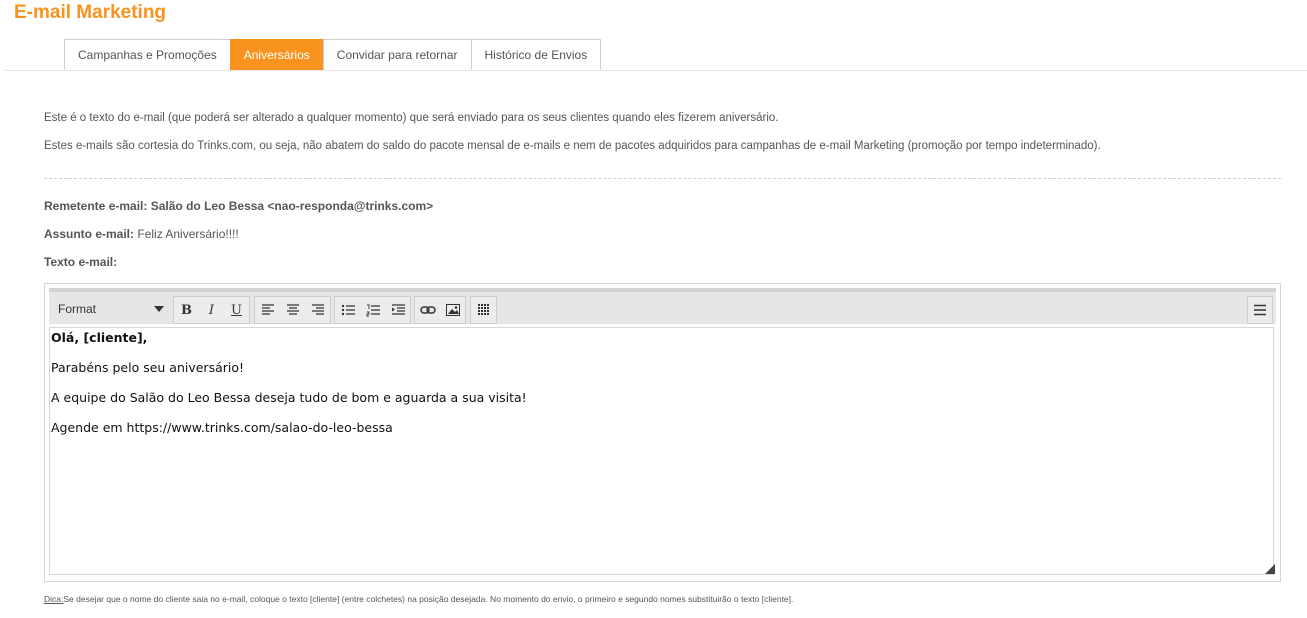 The height and width of the screenshot is (618, 1307). What do you see at coordinates (110, 309) in the screenshot?
I see `format-dropdown: Format` at bounding box center [110, 309].